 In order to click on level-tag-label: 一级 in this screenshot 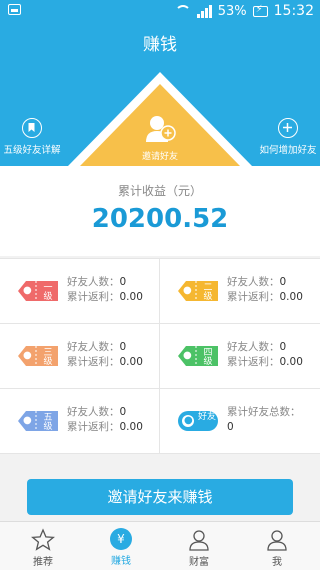, I will do `click(48, 292)`.